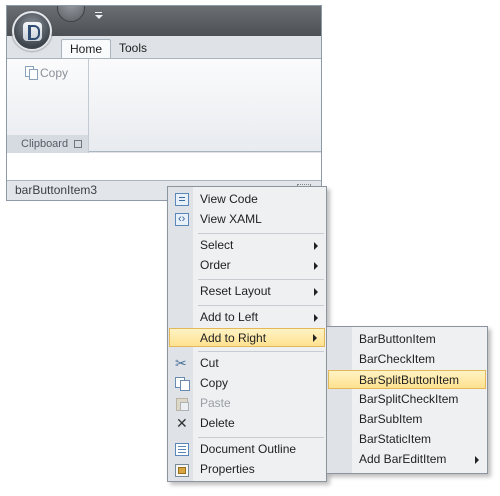 This screenshot has width=500, height=496. I want to click on menu-item-label: BarCheckItem, so click(397, 359).